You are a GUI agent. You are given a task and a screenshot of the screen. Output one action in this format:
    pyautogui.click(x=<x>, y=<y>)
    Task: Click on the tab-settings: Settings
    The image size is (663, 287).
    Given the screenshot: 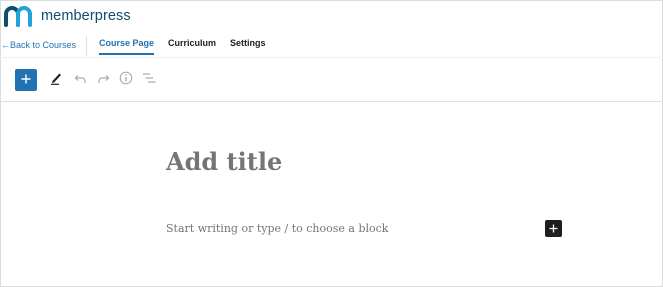 What is the action you would take?
    pyautogui.click(x=248, y=46)
    